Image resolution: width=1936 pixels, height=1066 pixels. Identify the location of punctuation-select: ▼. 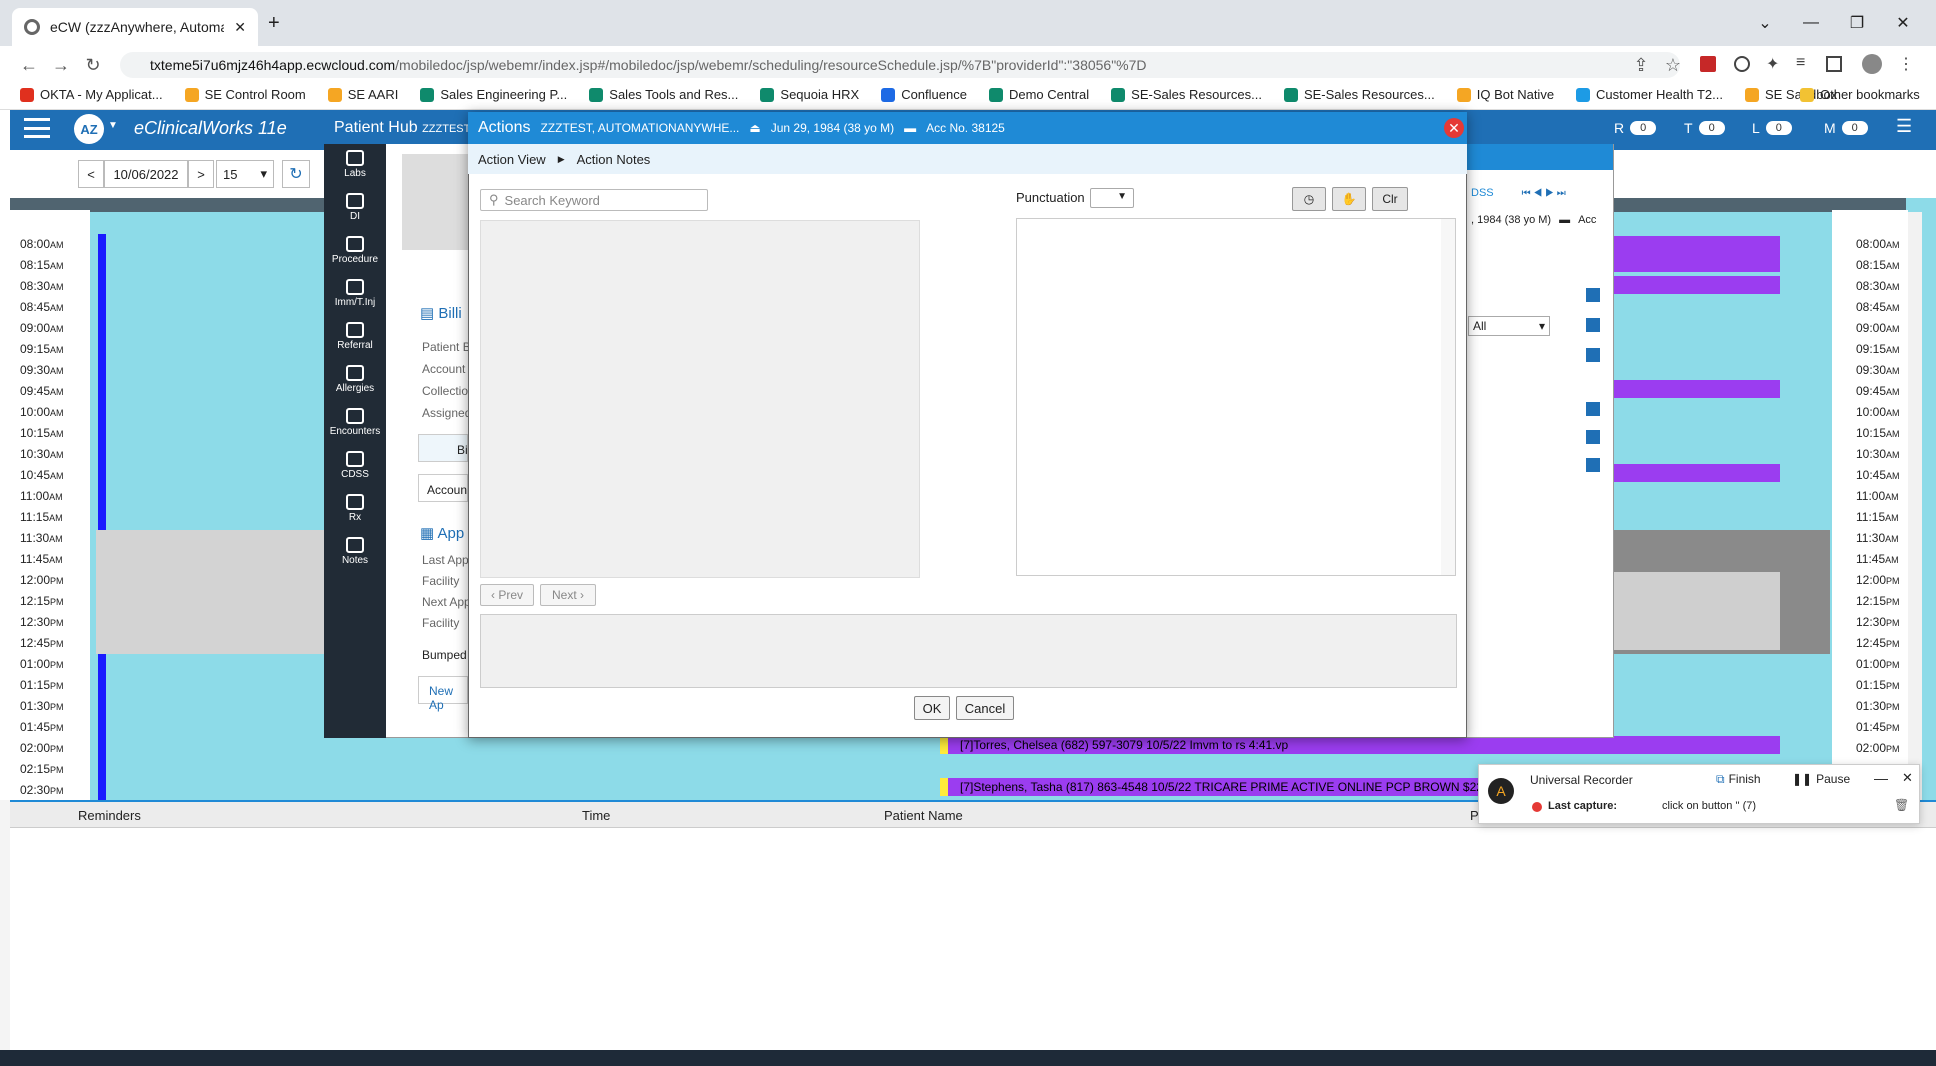
(1112, 198).